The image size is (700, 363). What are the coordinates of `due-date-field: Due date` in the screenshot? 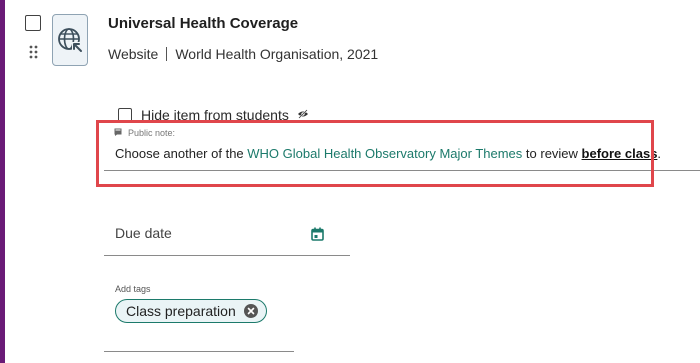 It's located at (227, 235).